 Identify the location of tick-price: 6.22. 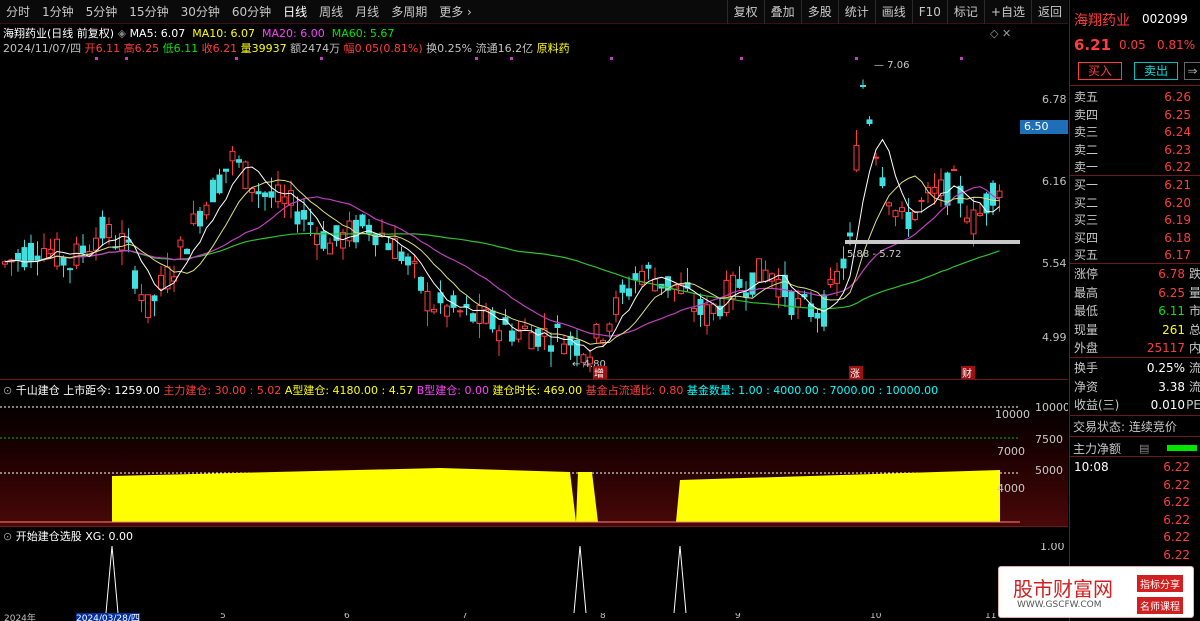
(1176, 537).